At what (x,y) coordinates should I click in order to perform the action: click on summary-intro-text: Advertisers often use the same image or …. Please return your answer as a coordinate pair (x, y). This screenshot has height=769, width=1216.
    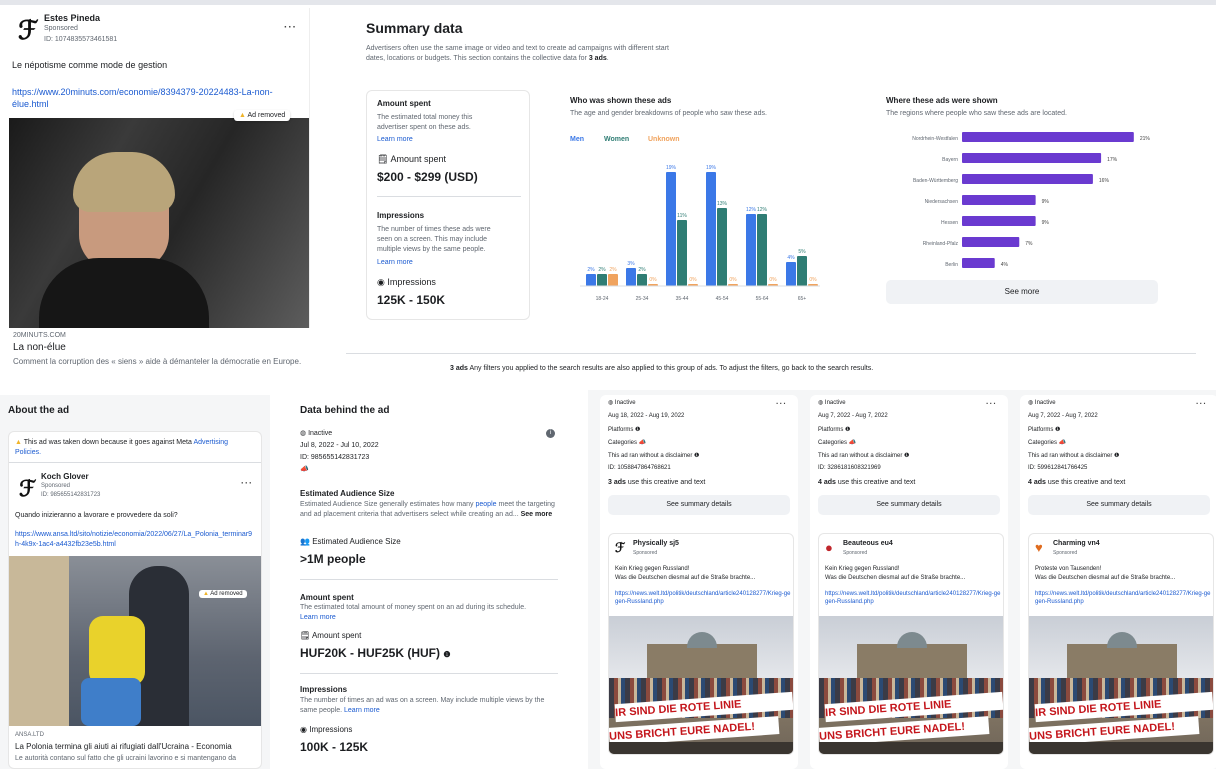
    Looking at the image, I should click on (517, 53).